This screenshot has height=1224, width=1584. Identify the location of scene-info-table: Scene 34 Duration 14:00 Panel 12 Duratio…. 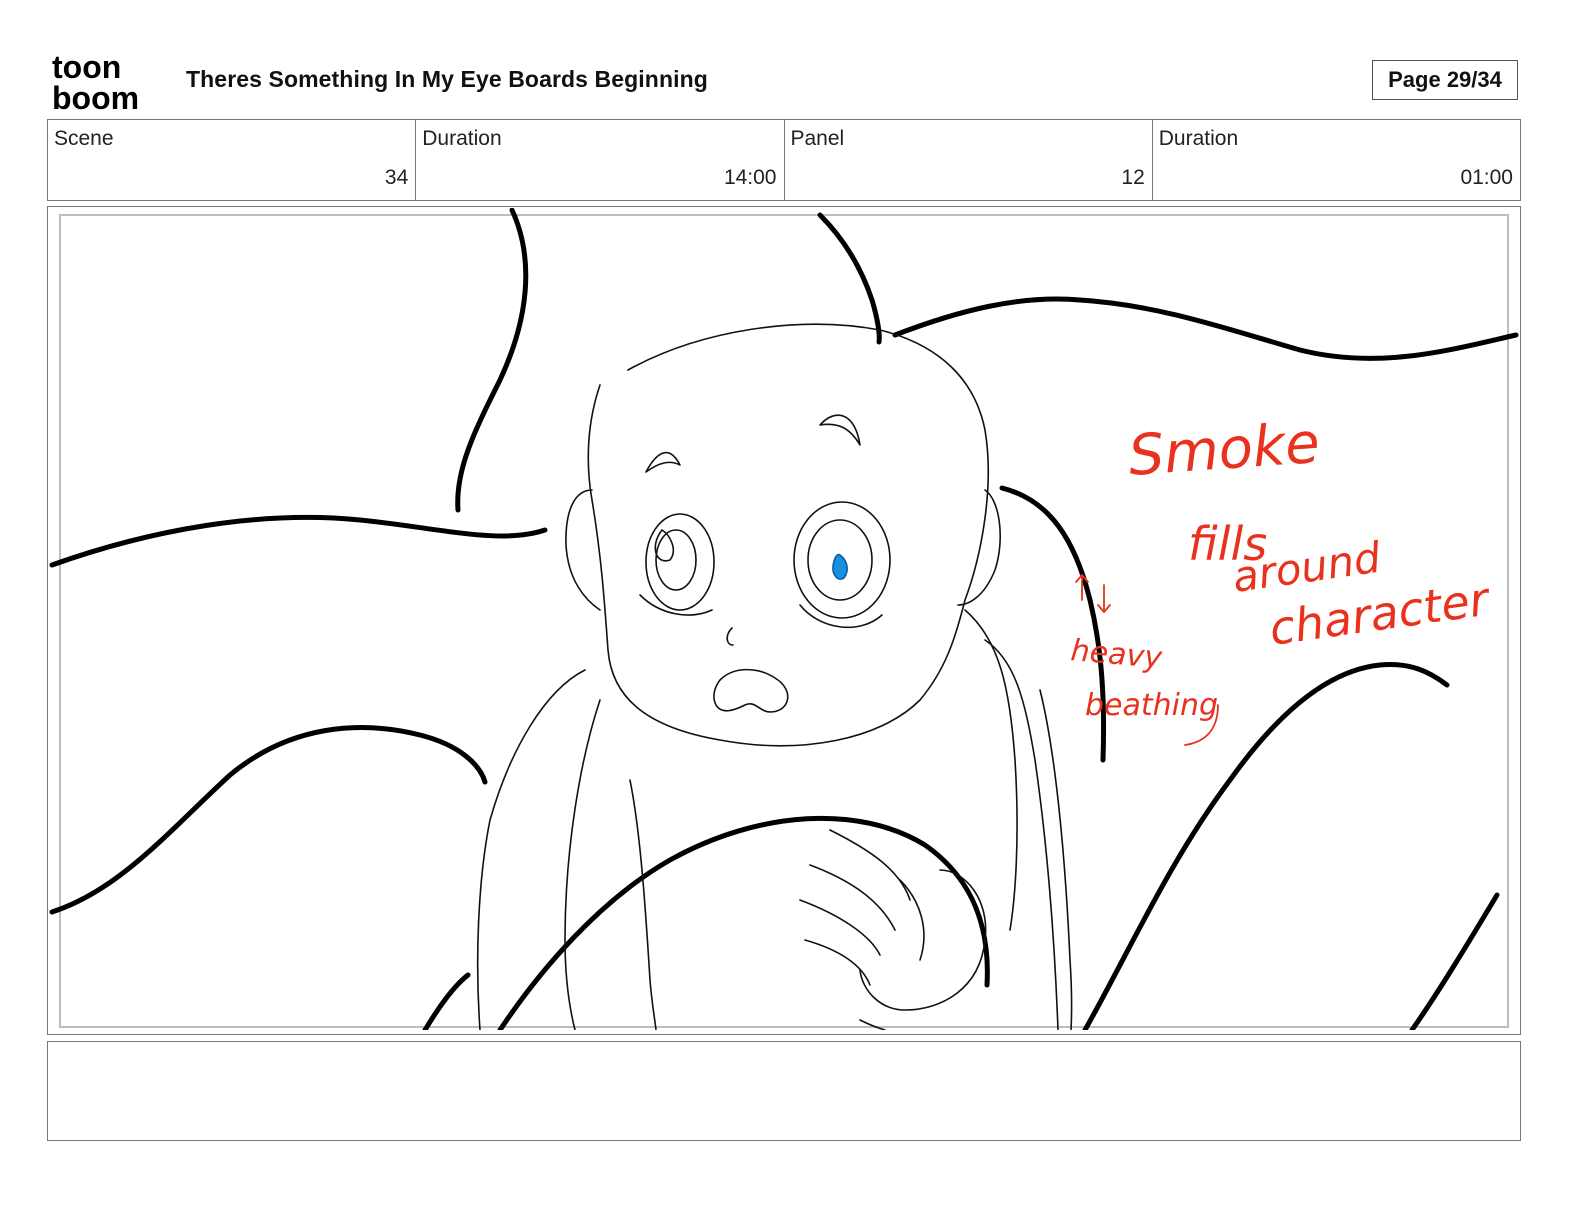
(784, 160).